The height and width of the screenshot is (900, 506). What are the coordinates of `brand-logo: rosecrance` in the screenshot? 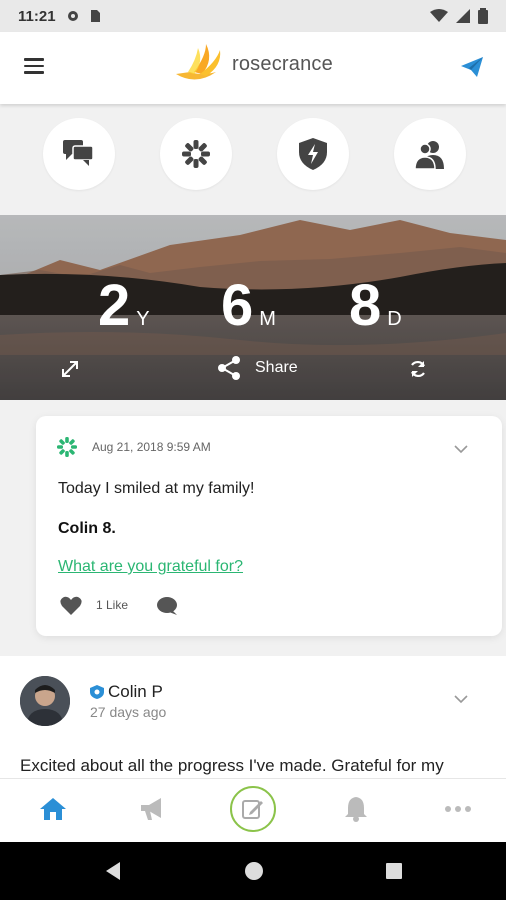 It's located at (252, 64).